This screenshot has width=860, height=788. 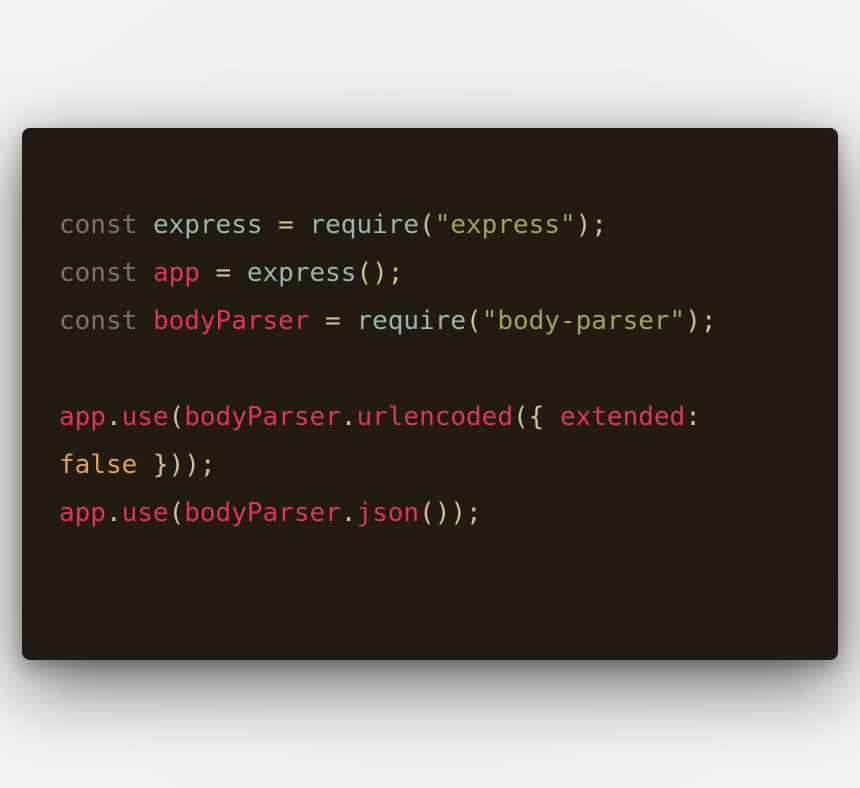 What do you see at coordinates (448, 273) in the screenshot?
I see `code-line: const app = express();` at bounding box center [448, 273].